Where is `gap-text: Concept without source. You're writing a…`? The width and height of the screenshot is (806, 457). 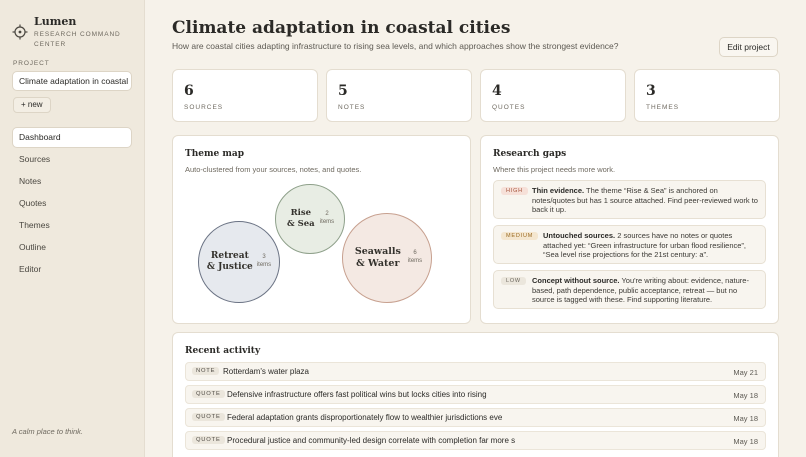 gap-text: Concept without source. You're writing a… is located at coordinates (645, 290).